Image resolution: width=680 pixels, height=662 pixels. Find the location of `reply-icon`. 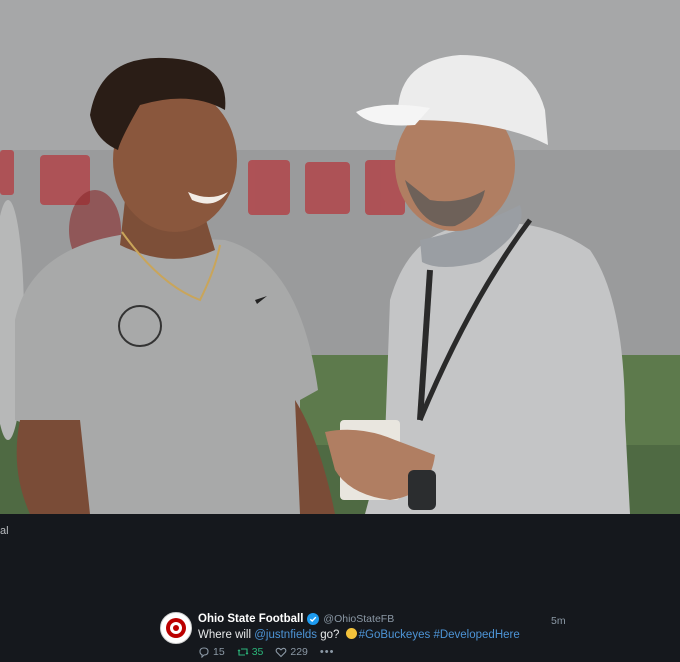

reply-icon is located at coordinates (204, 652).